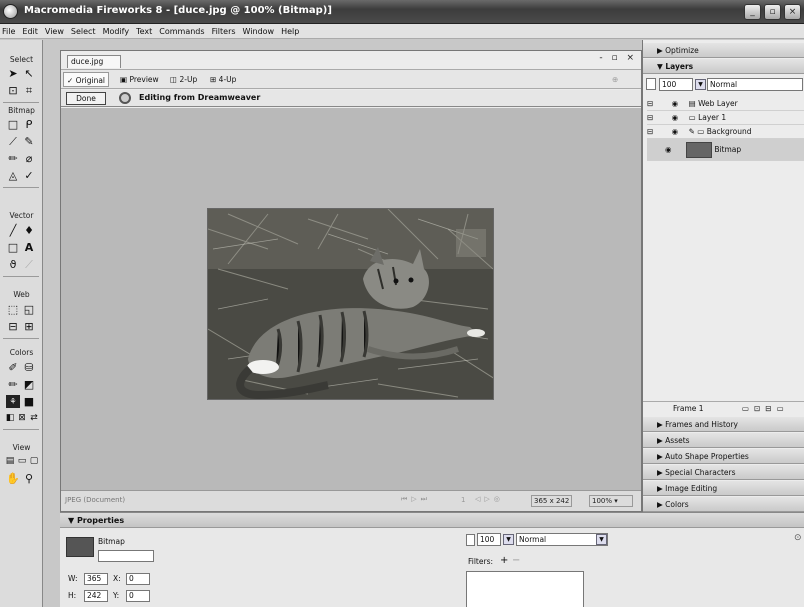 Image resolution: width=804 pixels, height=607 pixels. What do you see at coordinates (73, 578) in the screenshot?
I see `width-label: W:` at bounding box center [73, 578].